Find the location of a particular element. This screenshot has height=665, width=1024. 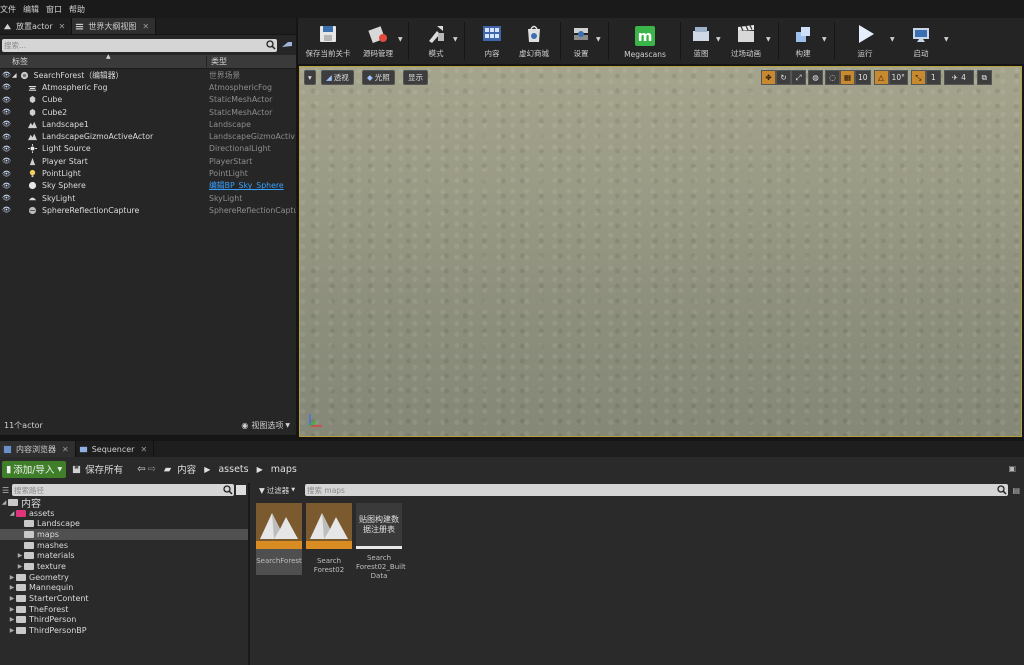

save-all-button: 保存所有 is located at coordinates (97, 469).